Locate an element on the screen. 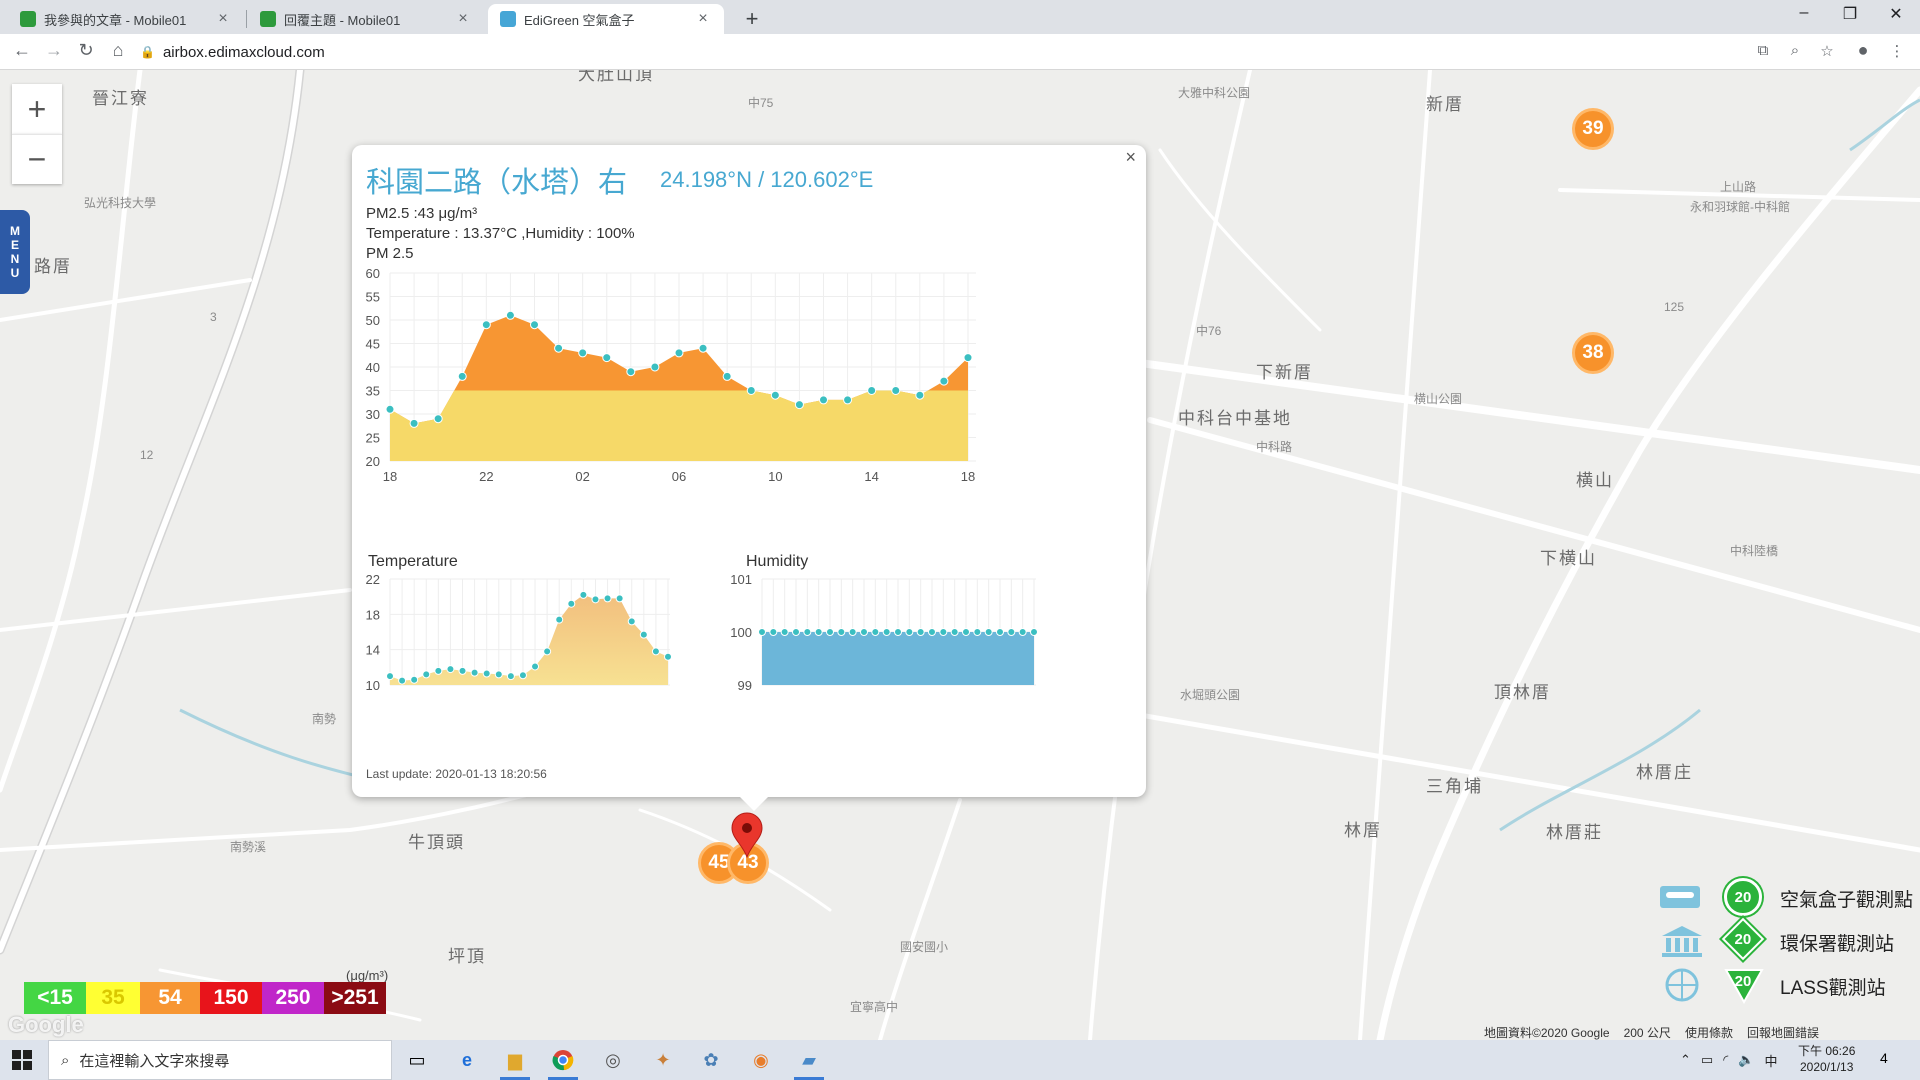 Image resolution: width=1920 pixels, height=1080 pixels. back-arrow-icon: ← is located at coordinates (22, 50).